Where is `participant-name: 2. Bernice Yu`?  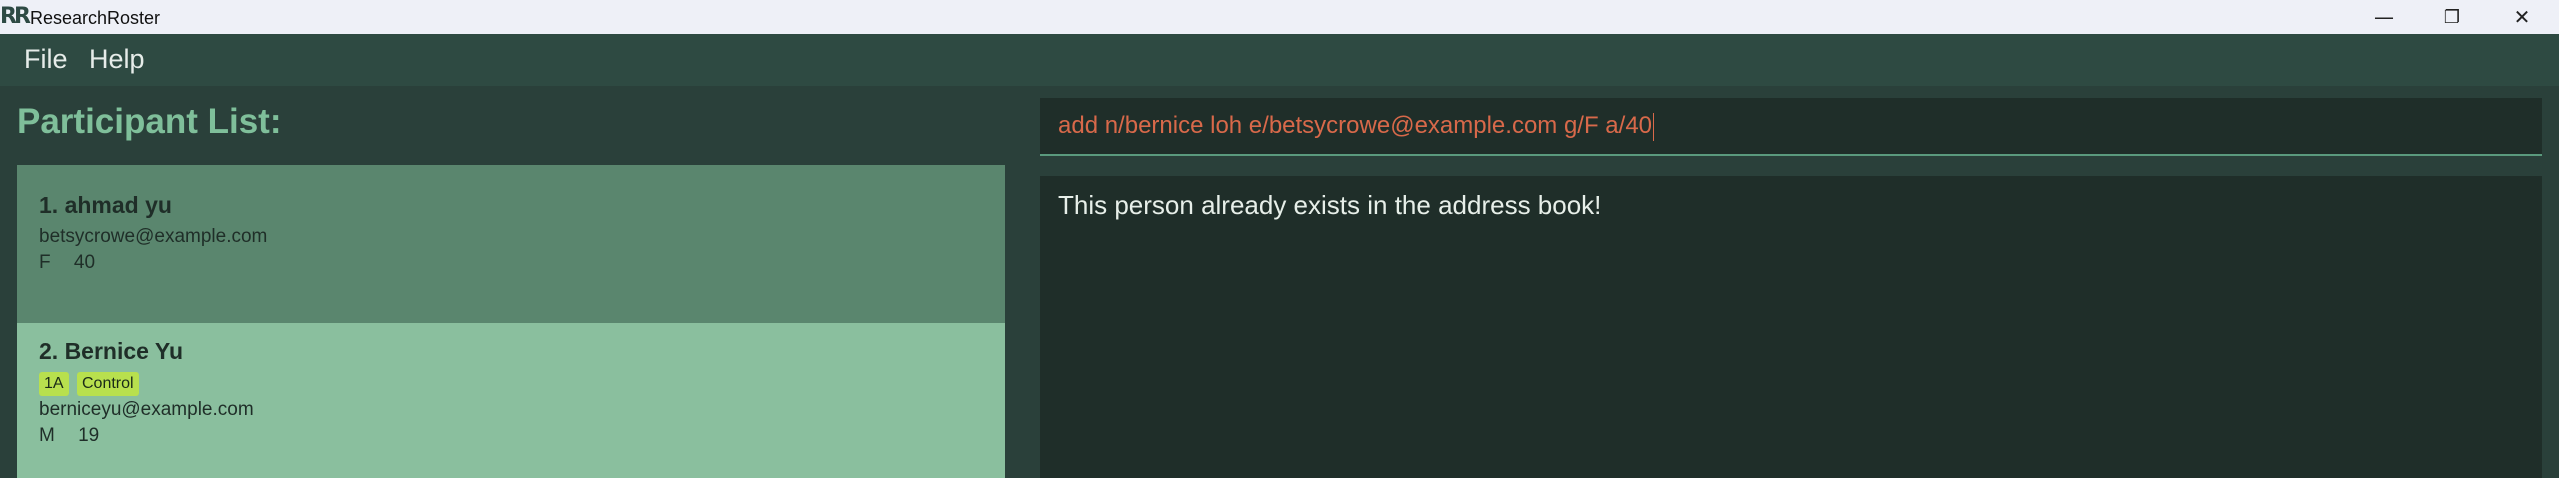
participant-name: 2. Bernice Yu is located at coordinates (111, 351).